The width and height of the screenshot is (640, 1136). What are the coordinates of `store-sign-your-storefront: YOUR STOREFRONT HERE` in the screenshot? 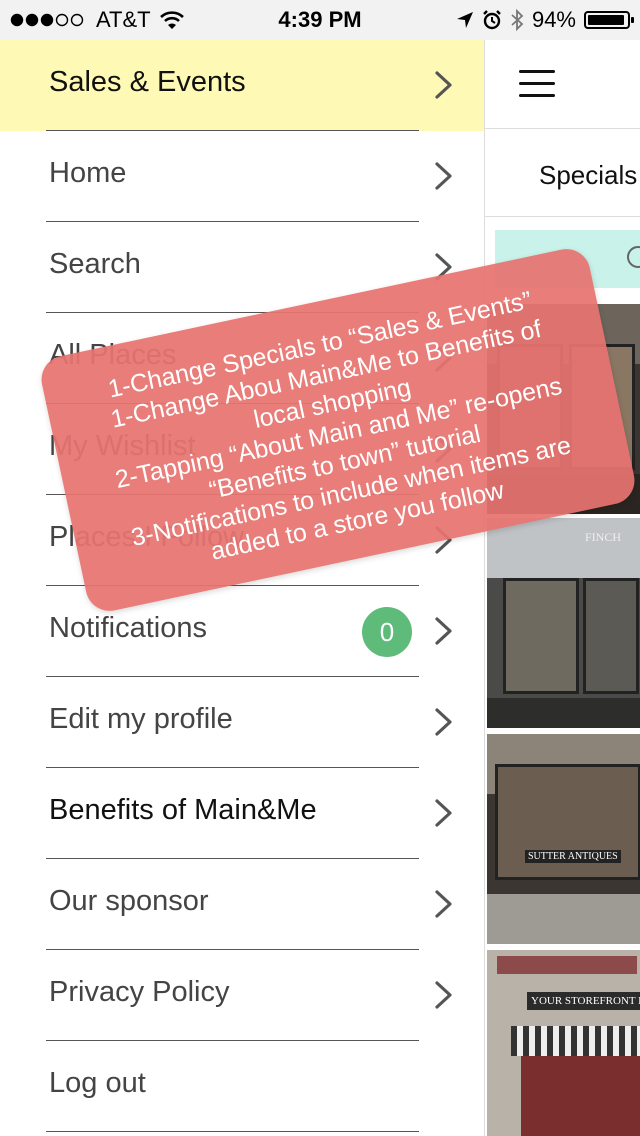 It's located at (583, 1001).